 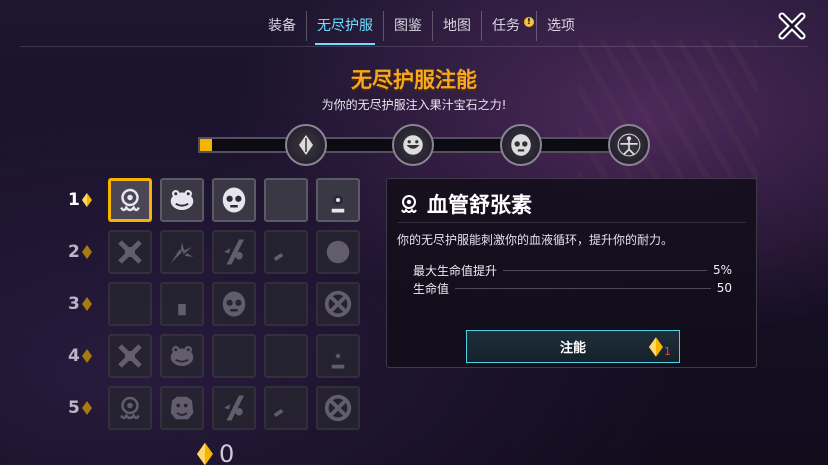 I want to click on alert-badge: !, so click(x=529, y=22).